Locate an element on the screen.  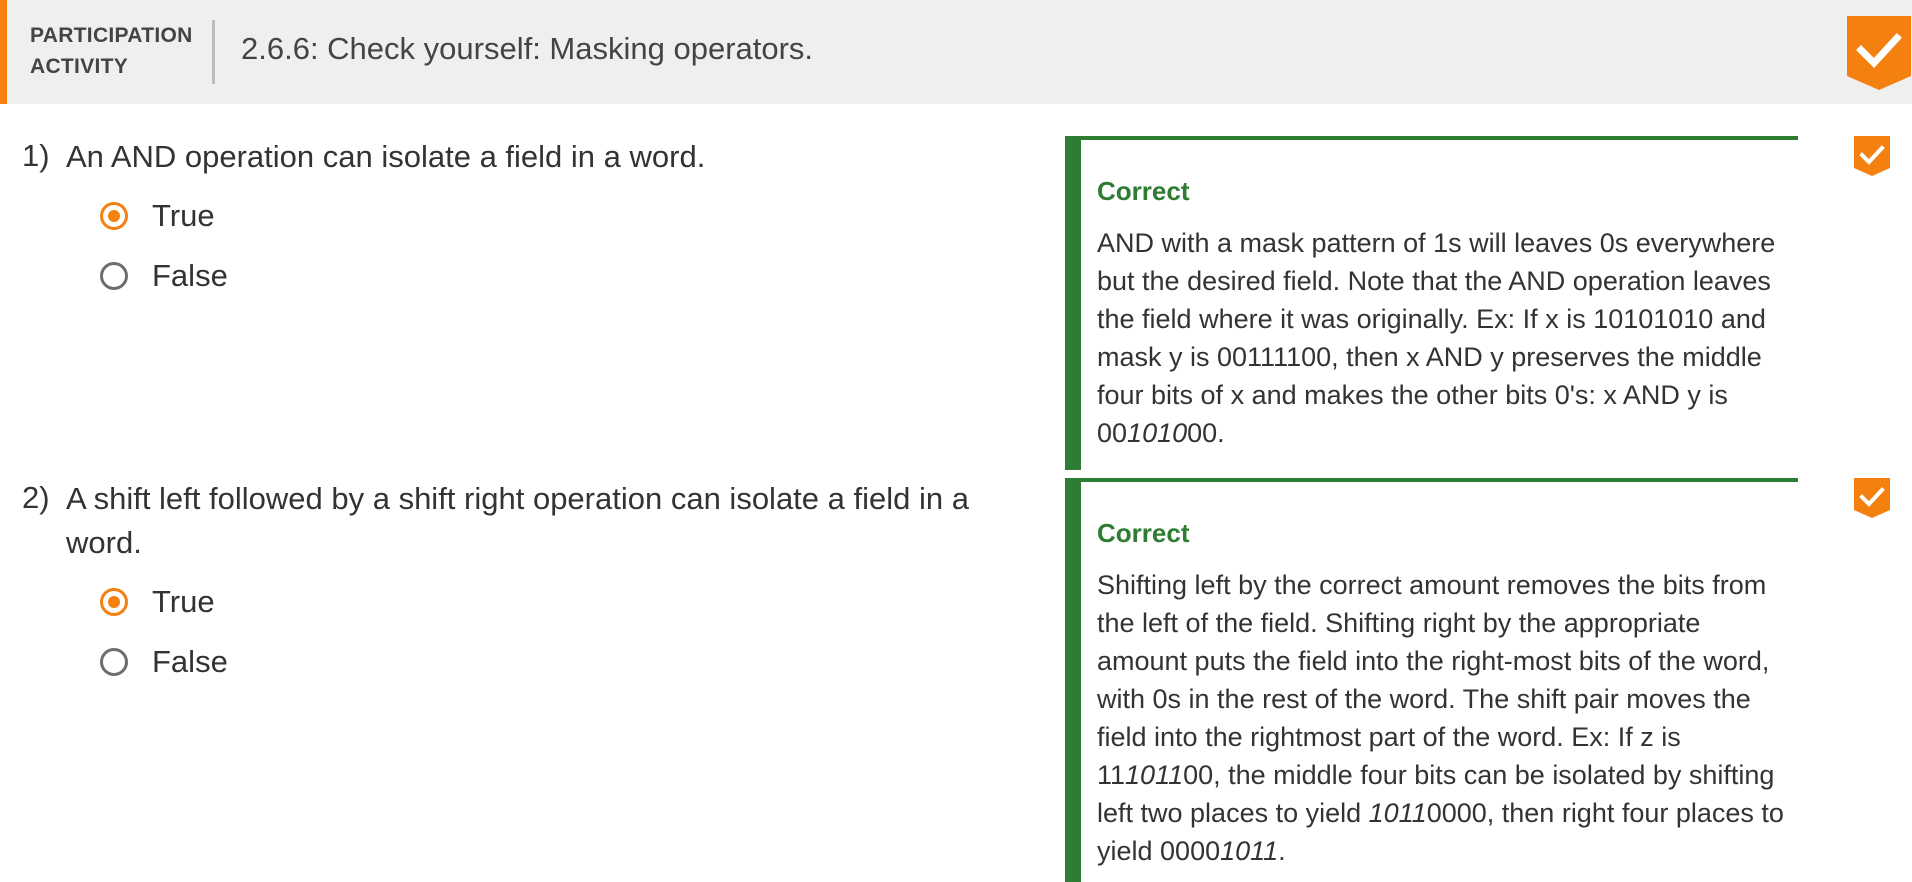
header-divider is located at coordinates (213, 52).